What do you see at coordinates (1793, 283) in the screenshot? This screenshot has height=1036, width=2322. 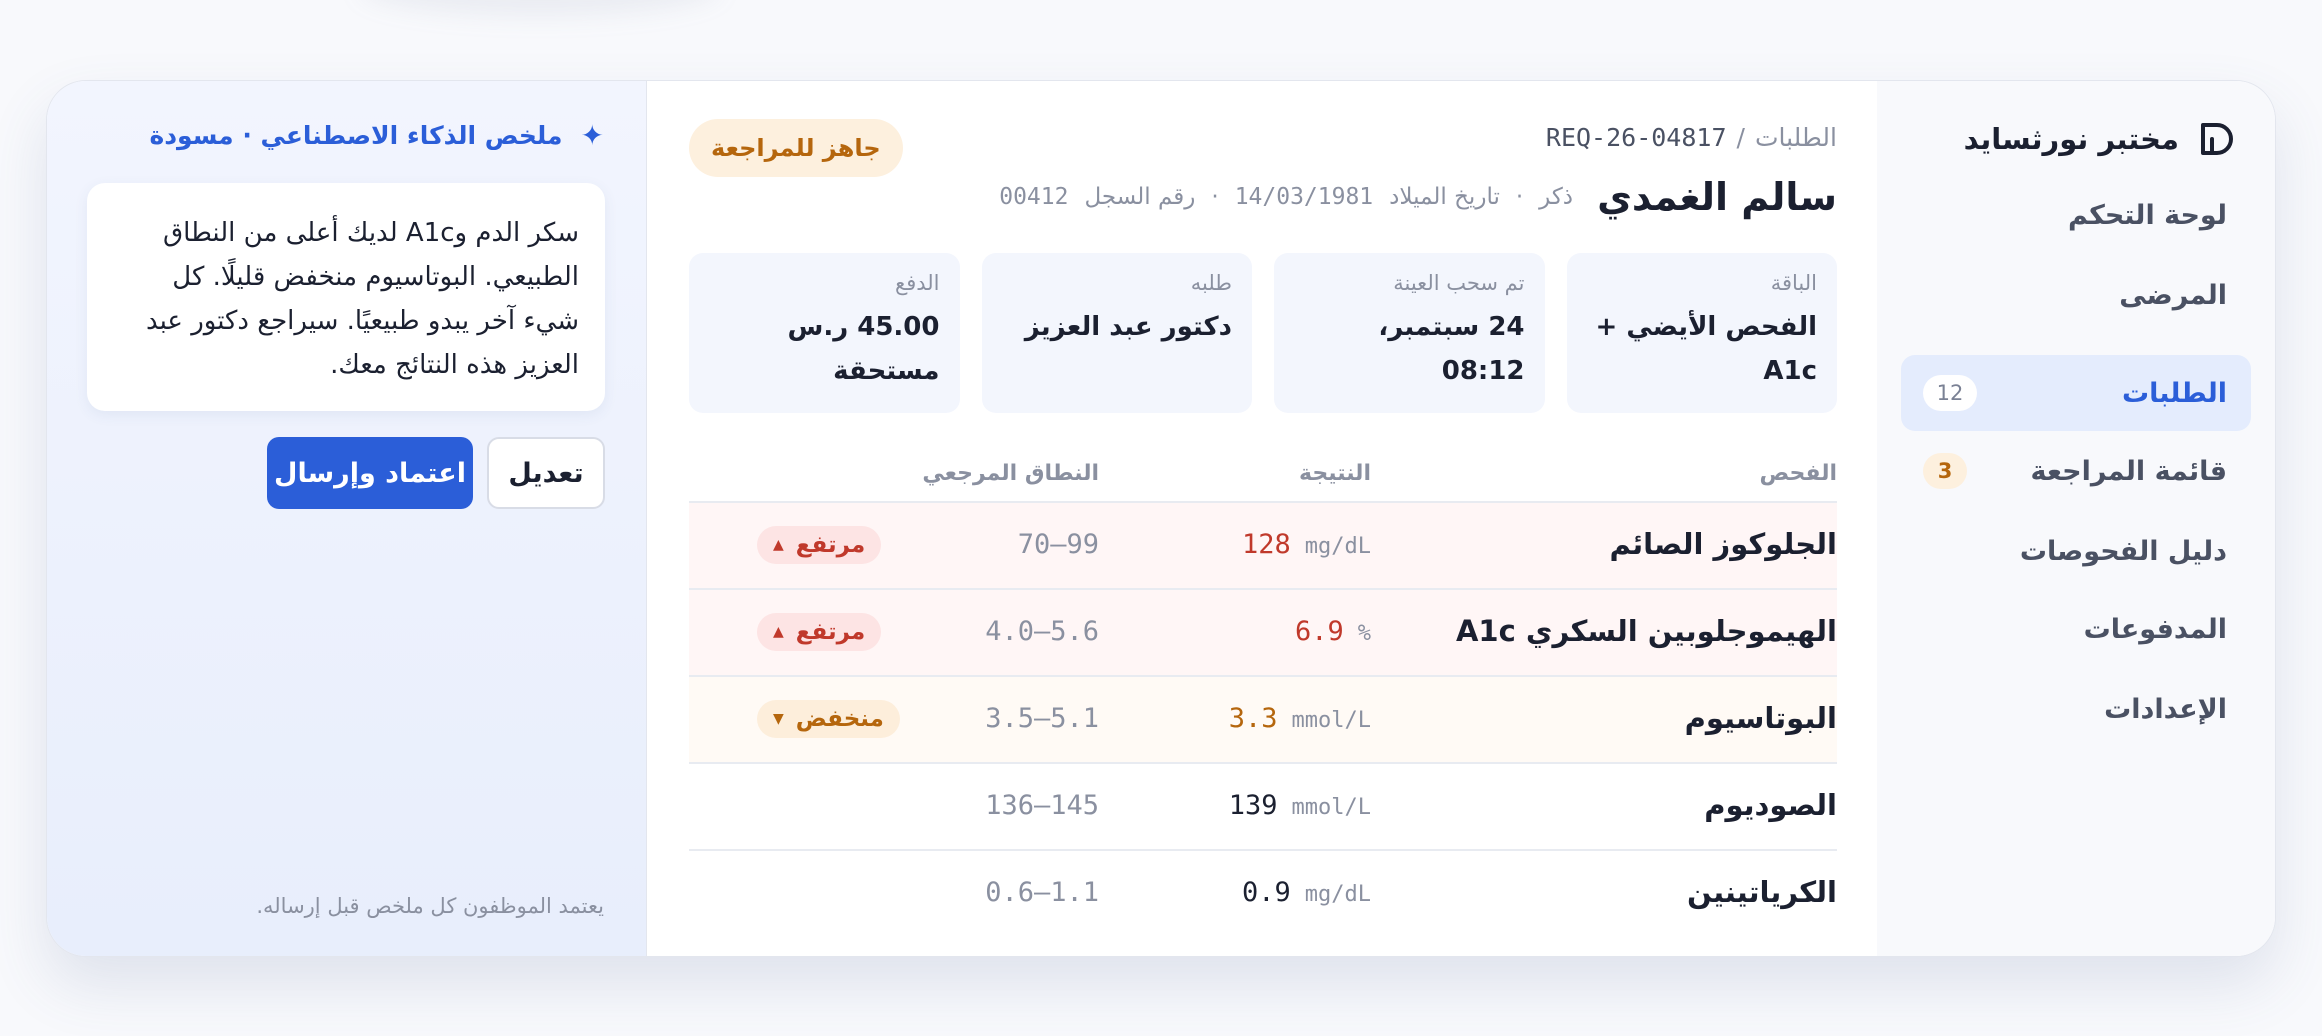 I see `info-card-label: الباقة` at bounding box center [1793, 283].